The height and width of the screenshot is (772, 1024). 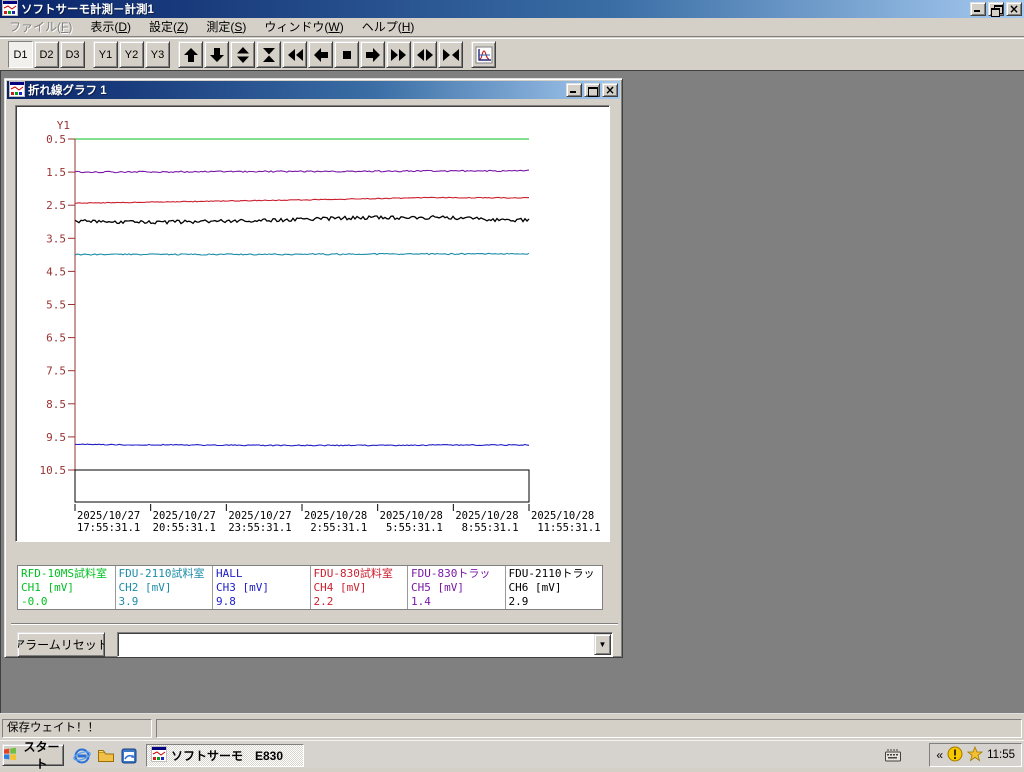 What do you see at coordinates (56, 404) in the screenshot?
I see `y-tick-label: 8.5` at bounding box center [56, 404].